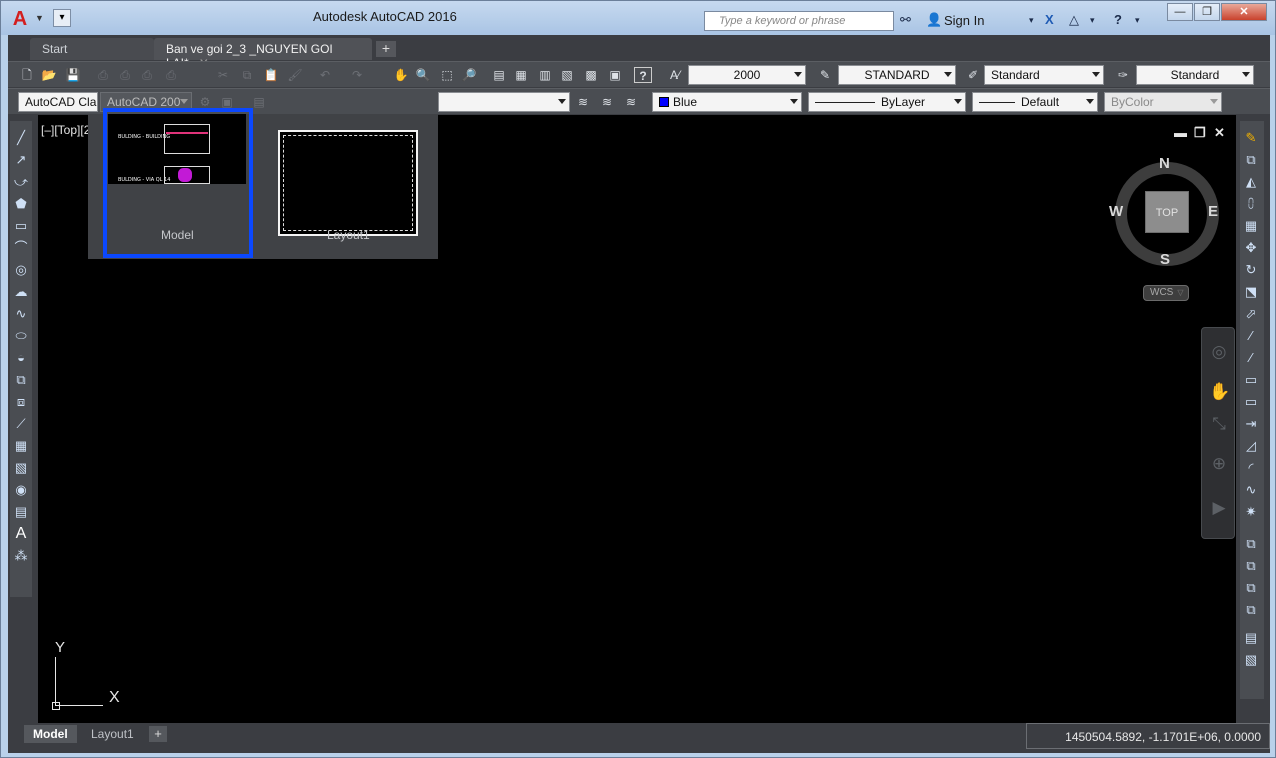 This screenshot has height=758, width=1276. Describe the element at coordinates (21, 314) in the screenshot. I see `spline-icon: ∿` at that location.